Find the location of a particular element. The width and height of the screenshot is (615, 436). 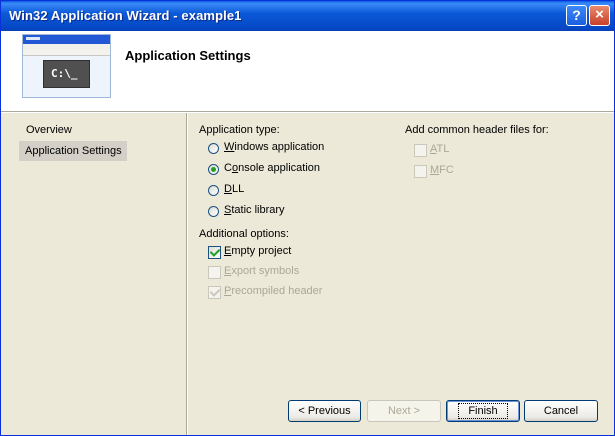

console-prompt-text: C:\_ is located at coordinates (66, 74).